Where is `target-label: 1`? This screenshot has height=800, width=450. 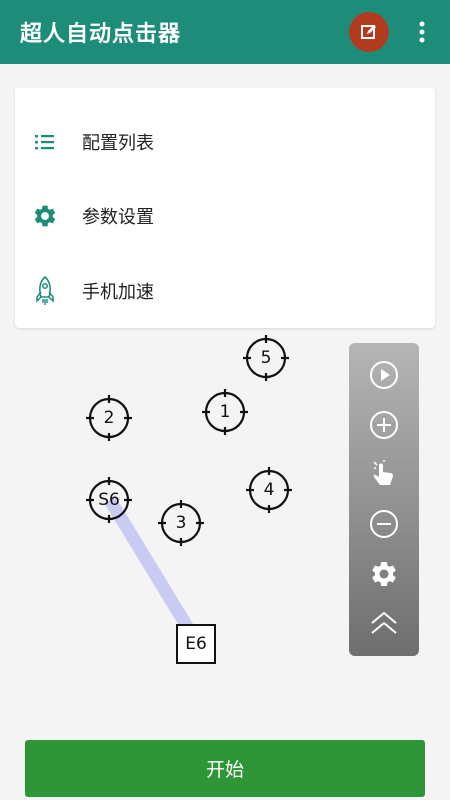
target-label: 1 is located at coordinates (225, 412).